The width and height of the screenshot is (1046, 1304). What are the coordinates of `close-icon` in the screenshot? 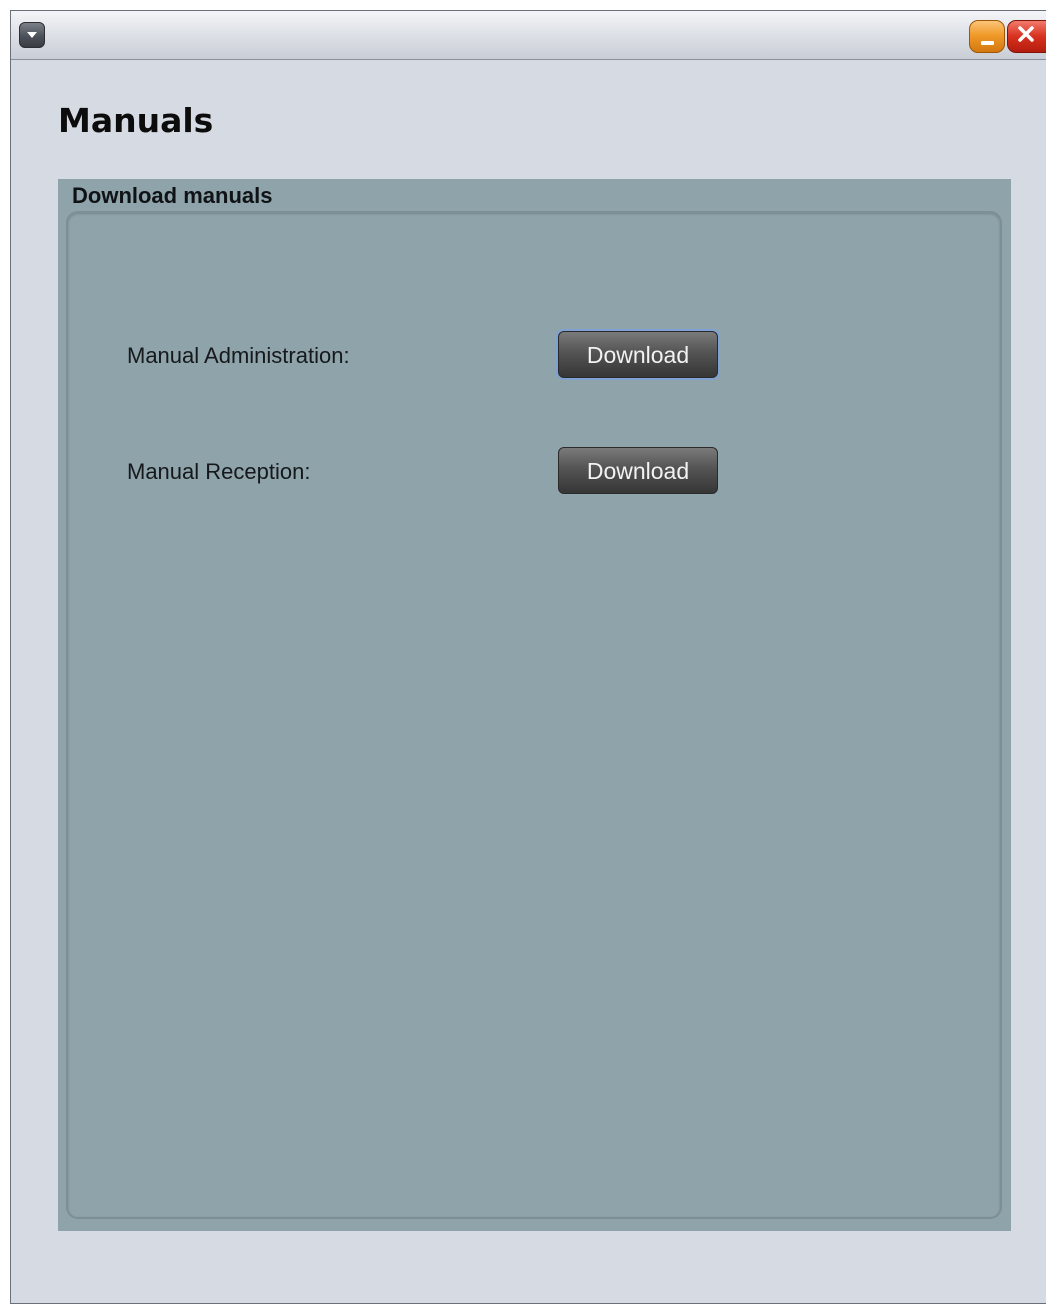 It's located at (1026, 36).